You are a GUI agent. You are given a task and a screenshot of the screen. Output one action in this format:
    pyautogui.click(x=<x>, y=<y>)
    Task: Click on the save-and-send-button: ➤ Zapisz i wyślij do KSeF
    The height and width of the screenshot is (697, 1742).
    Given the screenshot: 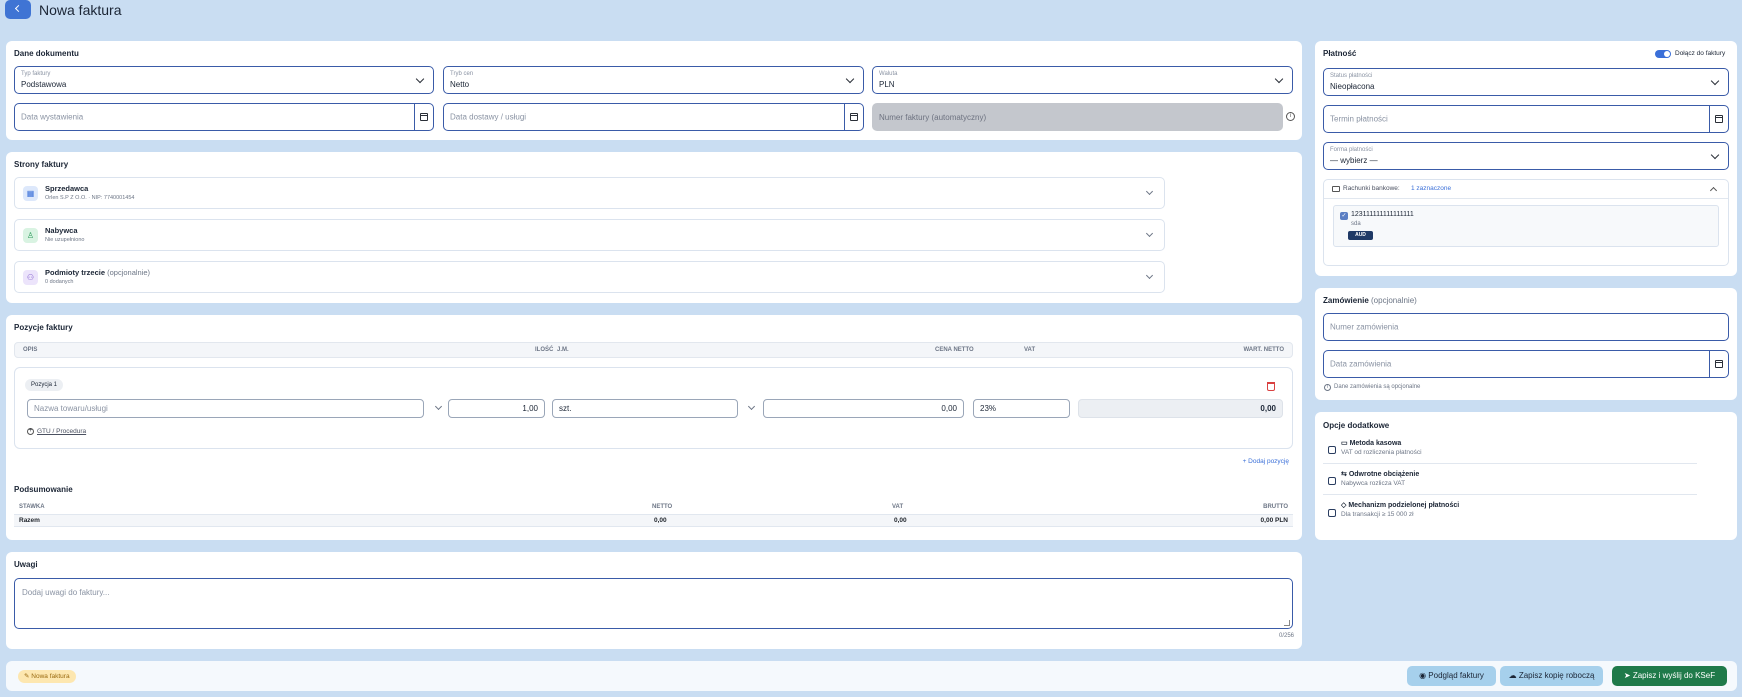 What is the action you would take?
    pyautogui.click(x=1669, y=676)
    